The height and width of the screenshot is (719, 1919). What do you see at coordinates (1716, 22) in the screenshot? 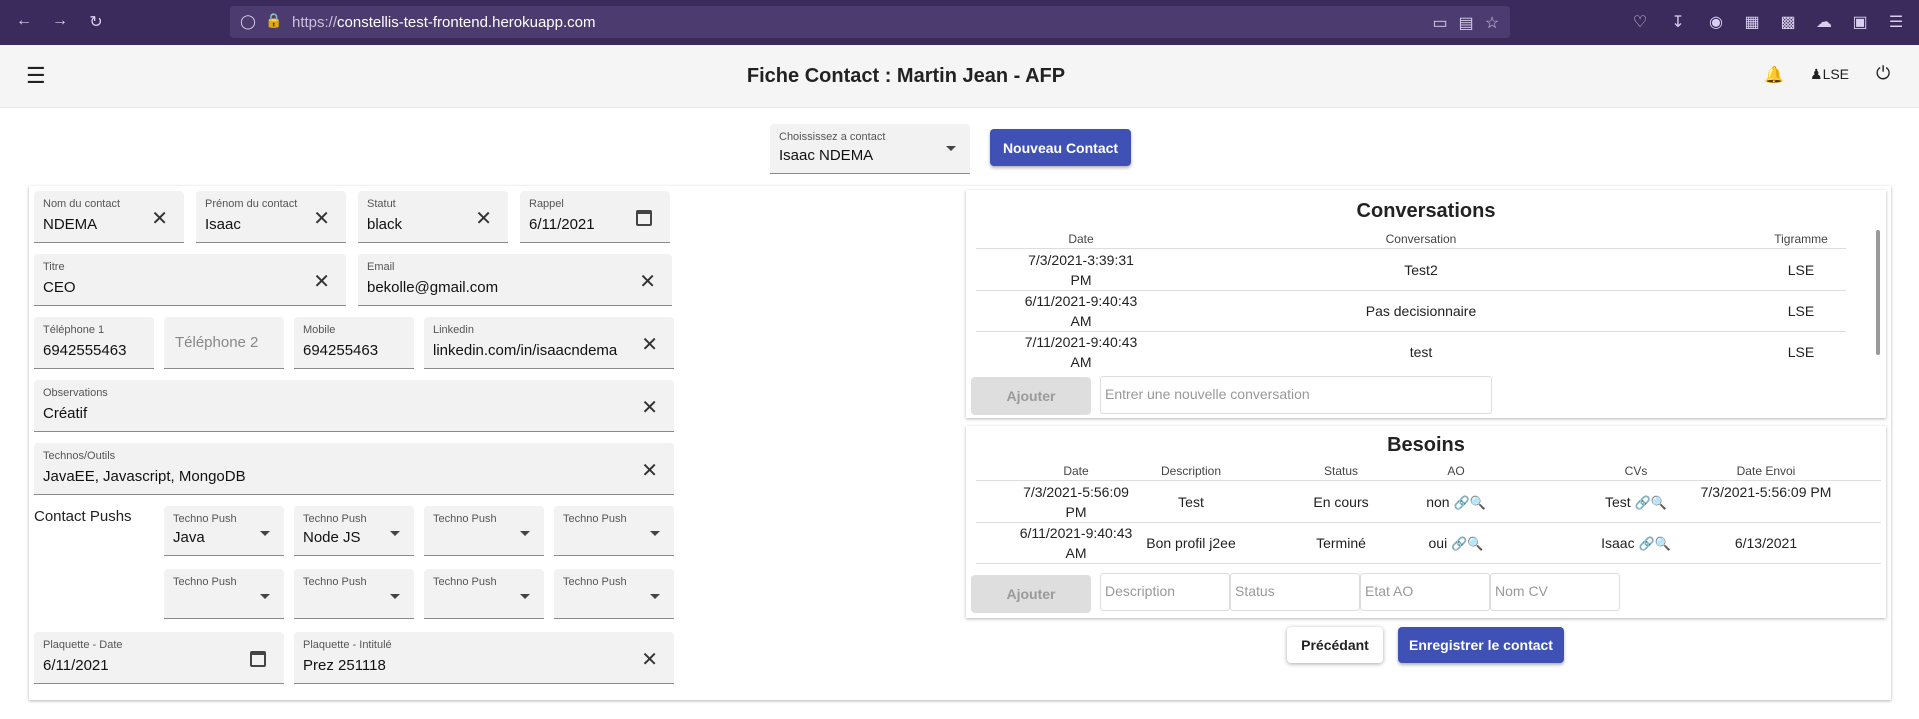
I see `extension-color-icon: ◉` at bounding box center [1716, 22].